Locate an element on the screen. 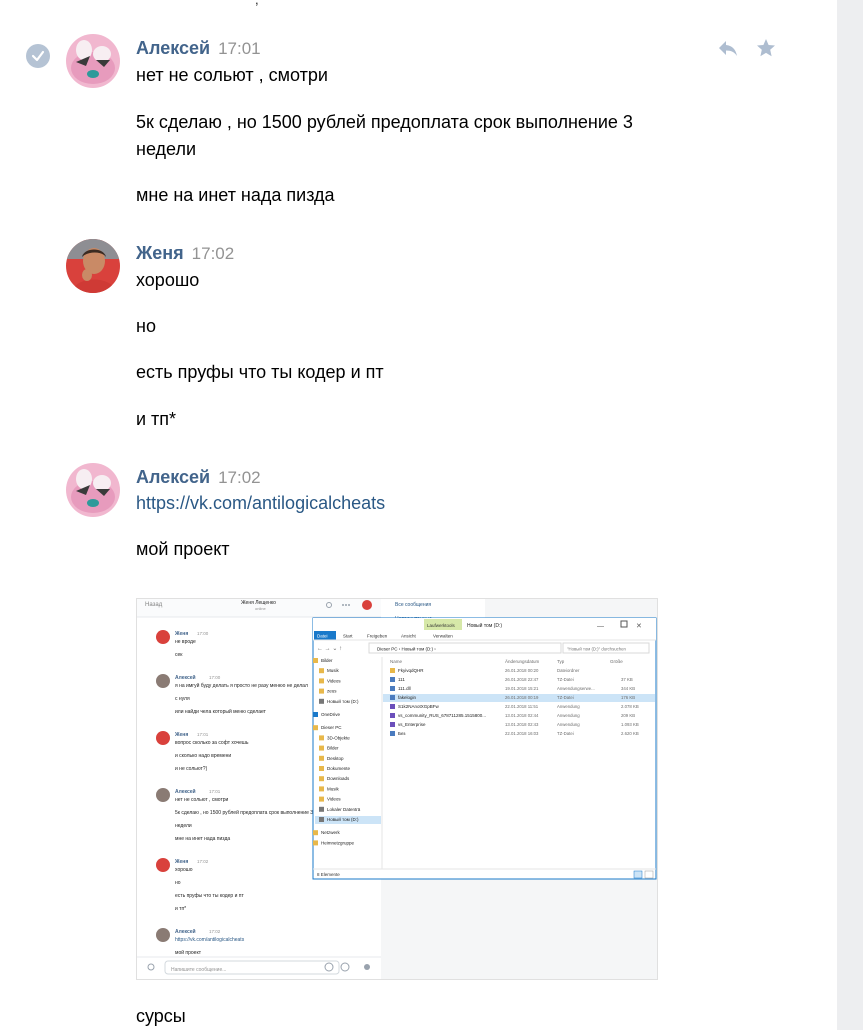 Image resolution: width=863 pixels, height=1030 pixels. explorer-nav-item: Netzwerk is located at coordinates (331, 832).